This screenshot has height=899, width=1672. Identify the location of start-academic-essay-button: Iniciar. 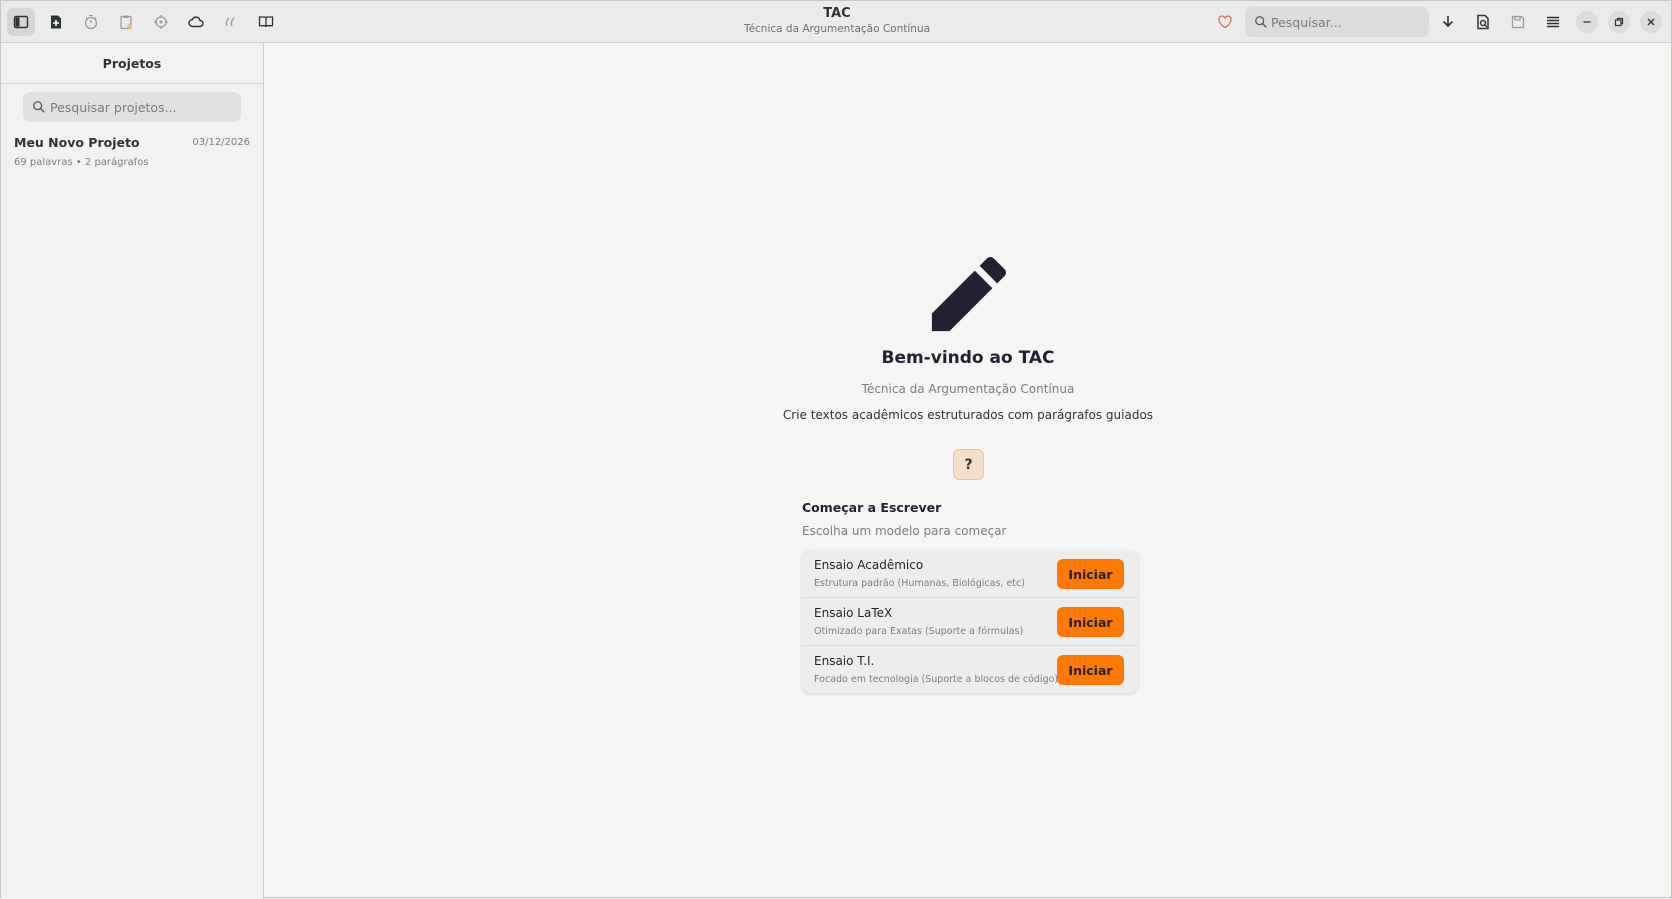
(1090, 574).